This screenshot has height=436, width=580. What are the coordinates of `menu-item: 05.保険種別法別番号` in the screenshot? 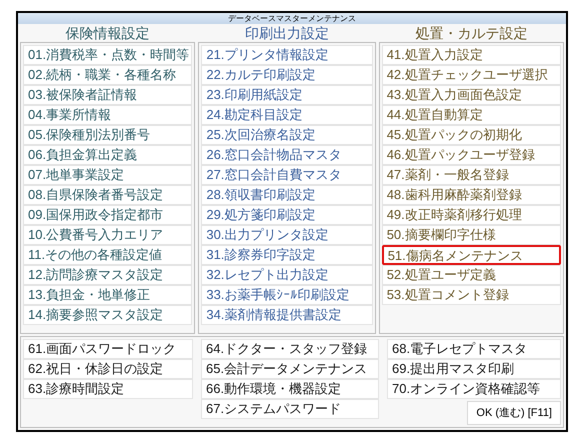 It's located at (107, 135).